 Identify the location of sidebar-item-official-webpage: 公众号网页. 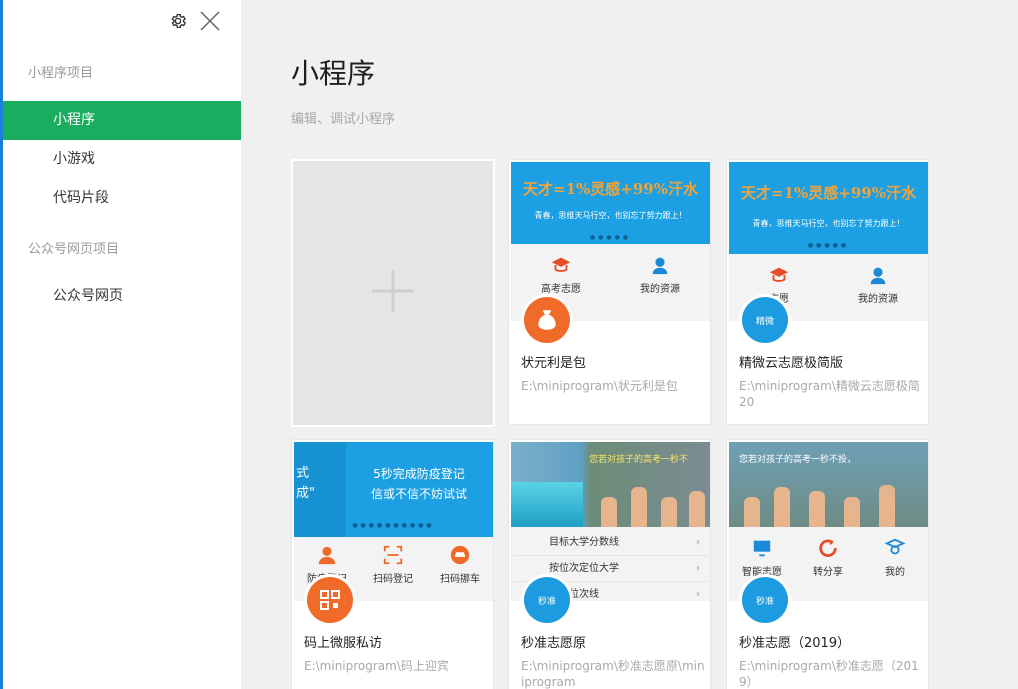
(122, 296).